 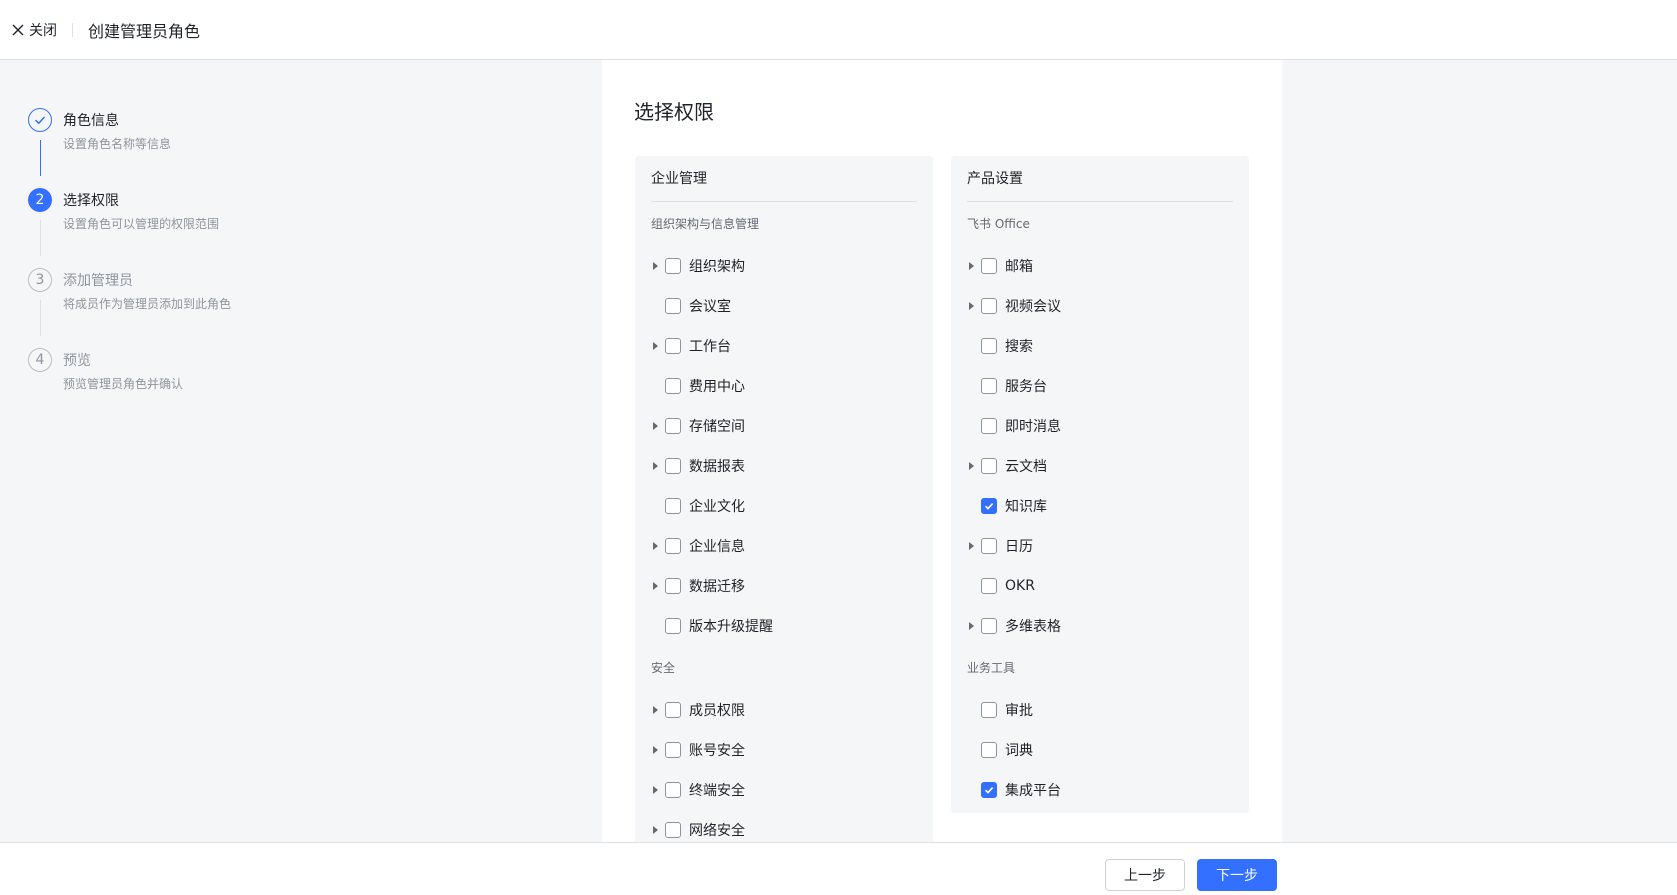 I want to click on permission-item: 知识库, so click(x=1100, y=506).